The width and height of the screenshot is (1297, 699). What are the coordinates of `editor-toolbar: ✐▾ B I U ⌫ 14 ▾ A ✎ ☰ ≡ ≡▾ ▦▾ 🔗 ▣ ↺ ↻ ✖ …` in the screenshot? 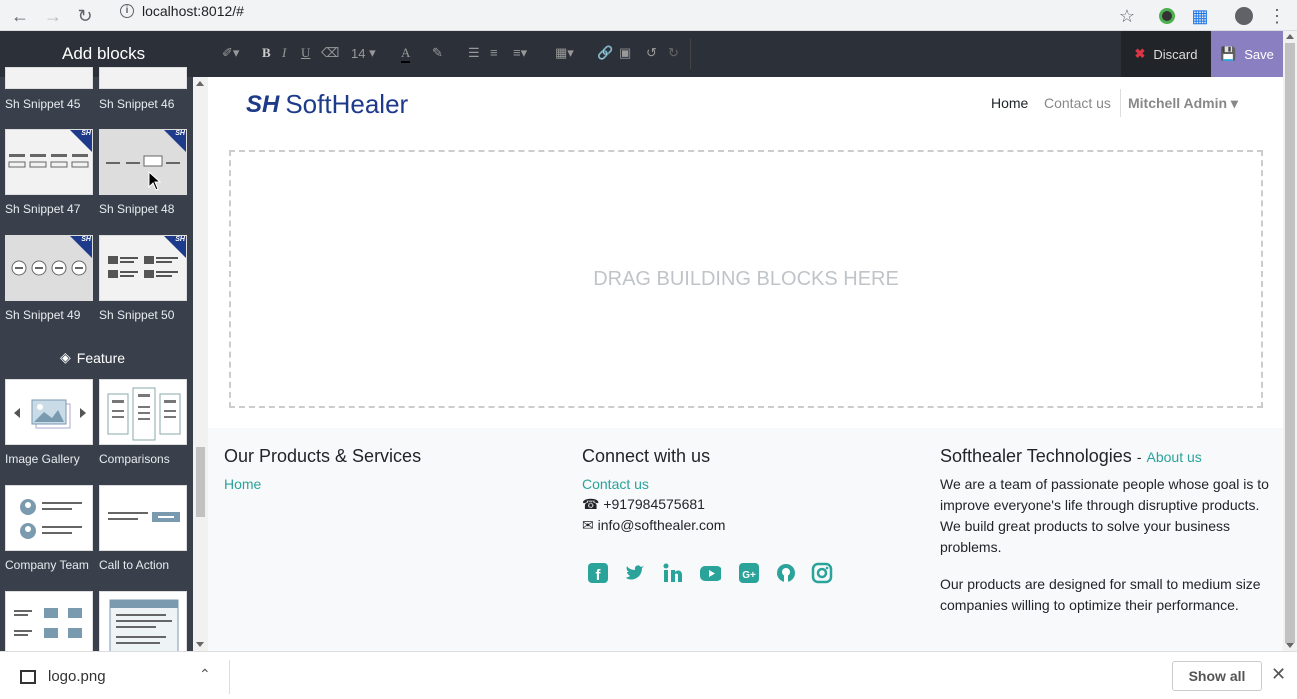 It's located at (752, 54).